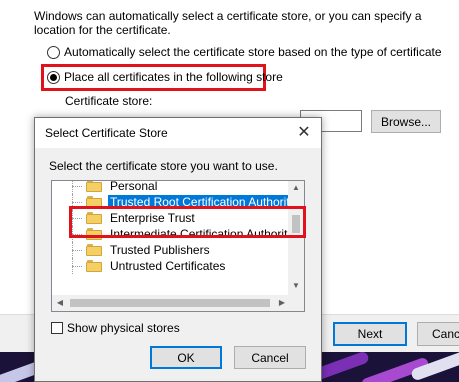  I want to click on tree-vertical-scrollbar: ▲ ▼, so click(296, 238).